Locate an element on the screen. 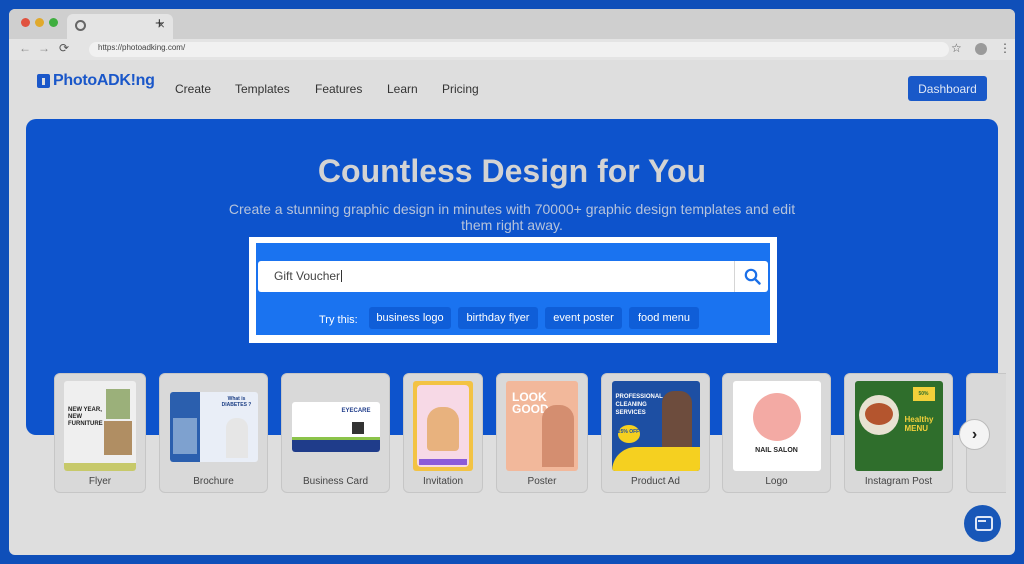  logo-thumbnail: NAIL SALON is located at coordinates (776, 426).